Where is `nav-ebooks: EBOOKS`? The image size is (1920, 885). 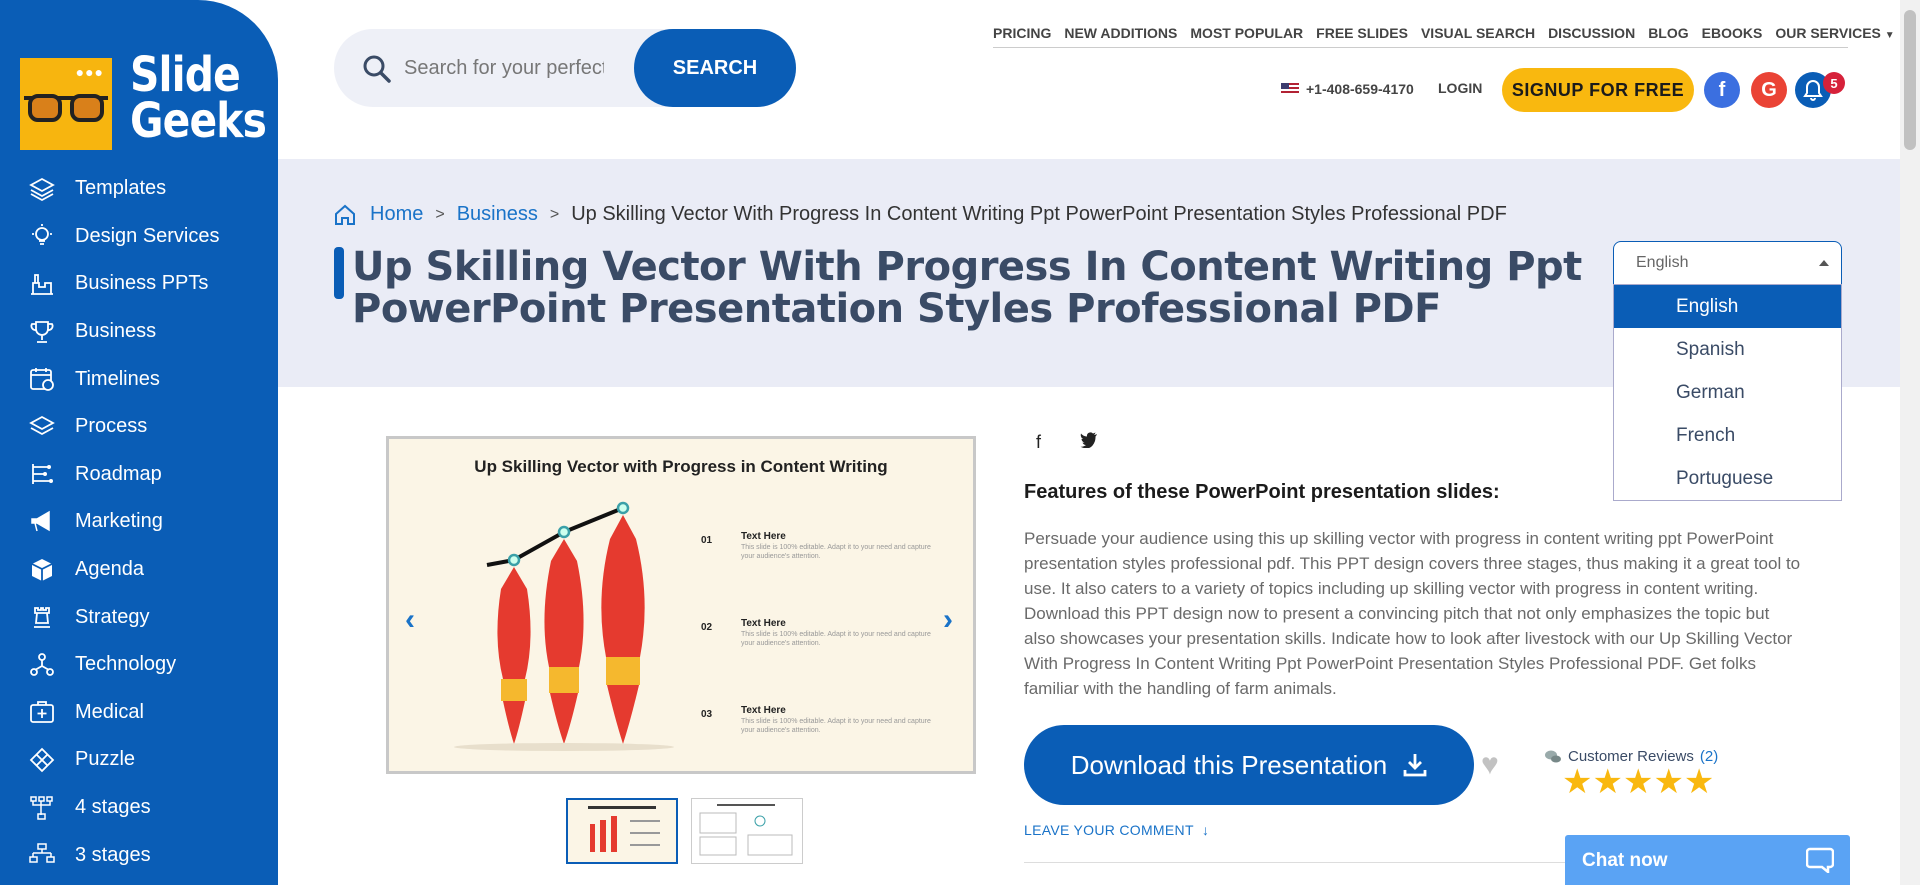
nav-ebooks: EBOOKS is located at coordinates (1732, 33).